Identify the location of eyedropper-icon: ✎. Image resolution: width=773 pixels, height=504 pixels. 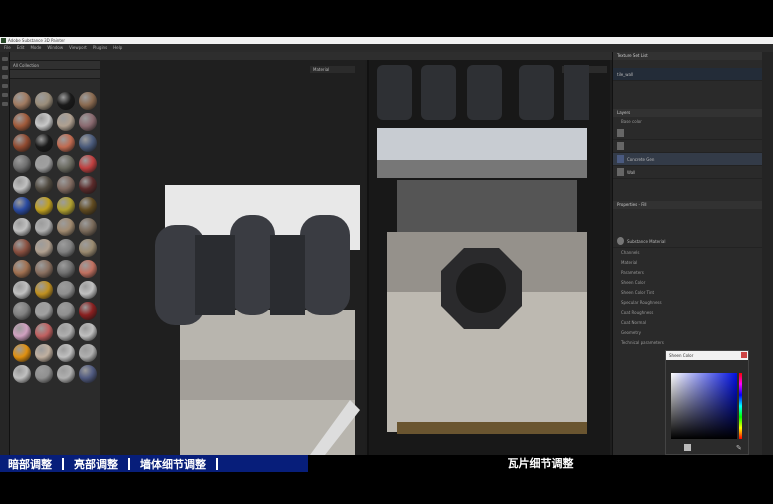
(739, 448).